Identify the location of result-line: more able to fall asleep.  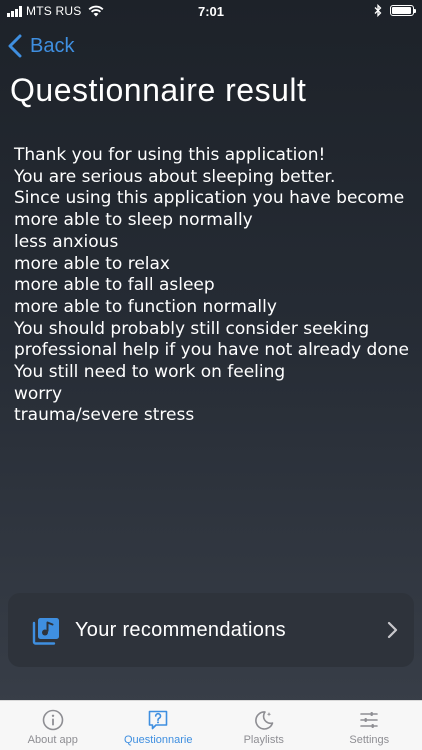
(114, 285).